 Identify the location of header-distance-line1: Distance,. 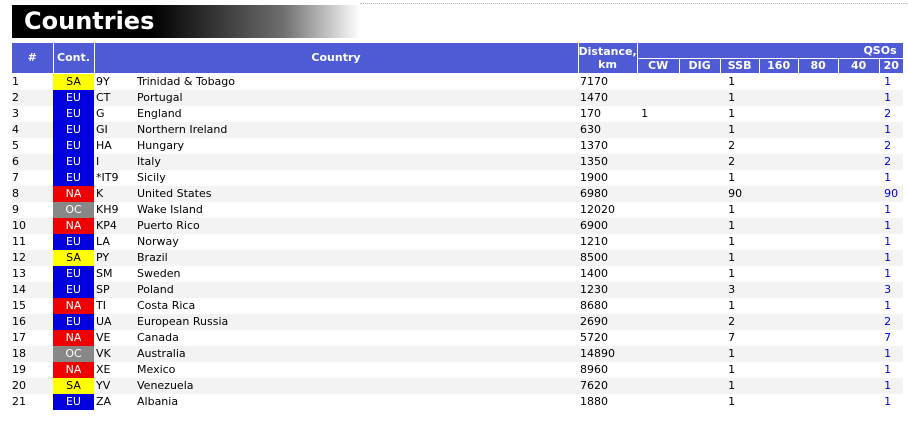
(607, 51).